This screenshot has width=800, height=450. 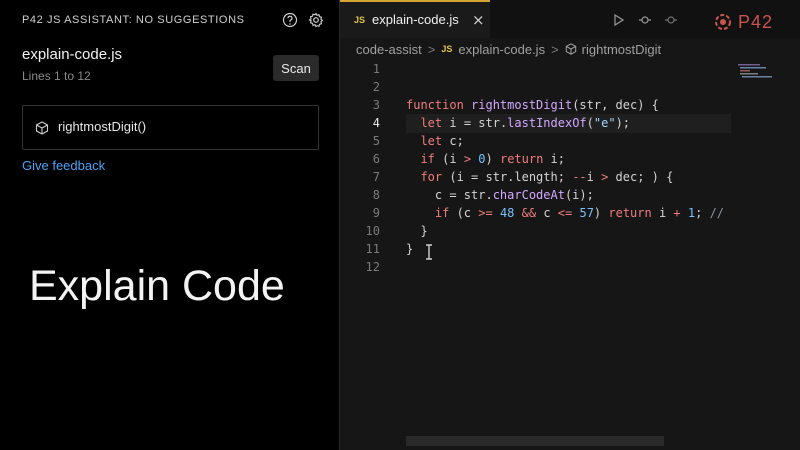 What do you see at coordinates (157, 286) in the screenshot?
I see `overlay-caption: Explain Code` at bounding box center [157, 286].